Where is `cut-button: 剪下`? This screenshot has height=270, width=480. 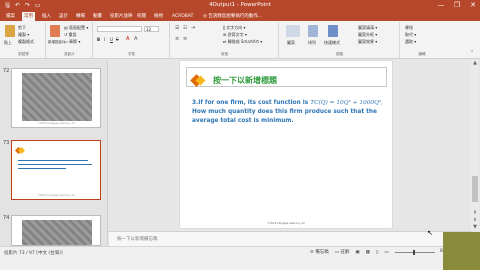 cut-button: 剪下 is located at coordinates (22, 28).